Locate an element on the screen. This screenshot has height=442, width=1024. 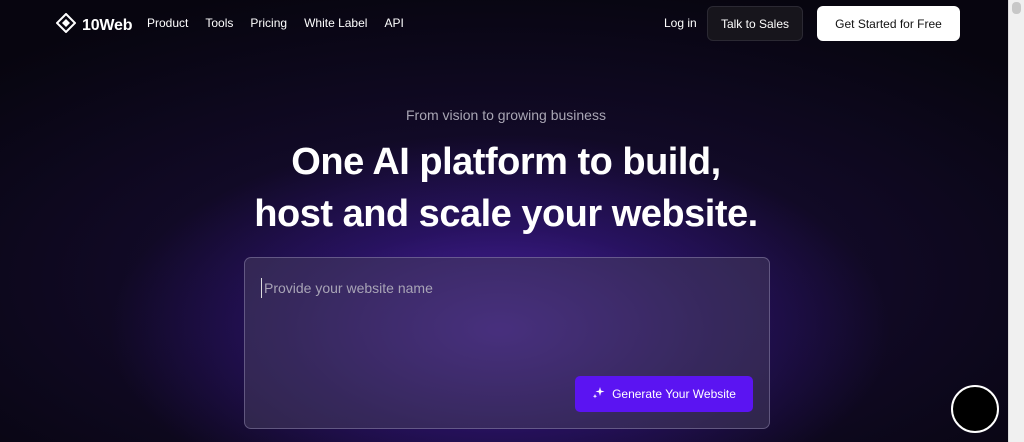
logo-text: 10Web is located at coordinates (107, 25).